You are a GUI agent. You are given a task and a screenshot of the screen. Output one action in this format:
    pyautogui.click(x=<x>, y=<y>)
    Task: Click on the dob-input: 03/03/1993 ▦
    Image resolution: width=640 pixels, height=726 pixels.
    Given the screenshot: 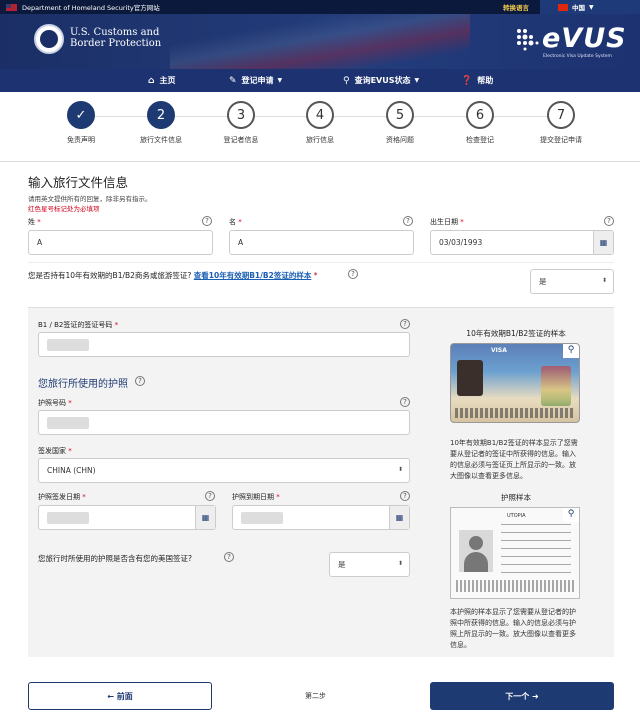 What is the action you would take?
    pyautogui.click(x=522, y=242)
    